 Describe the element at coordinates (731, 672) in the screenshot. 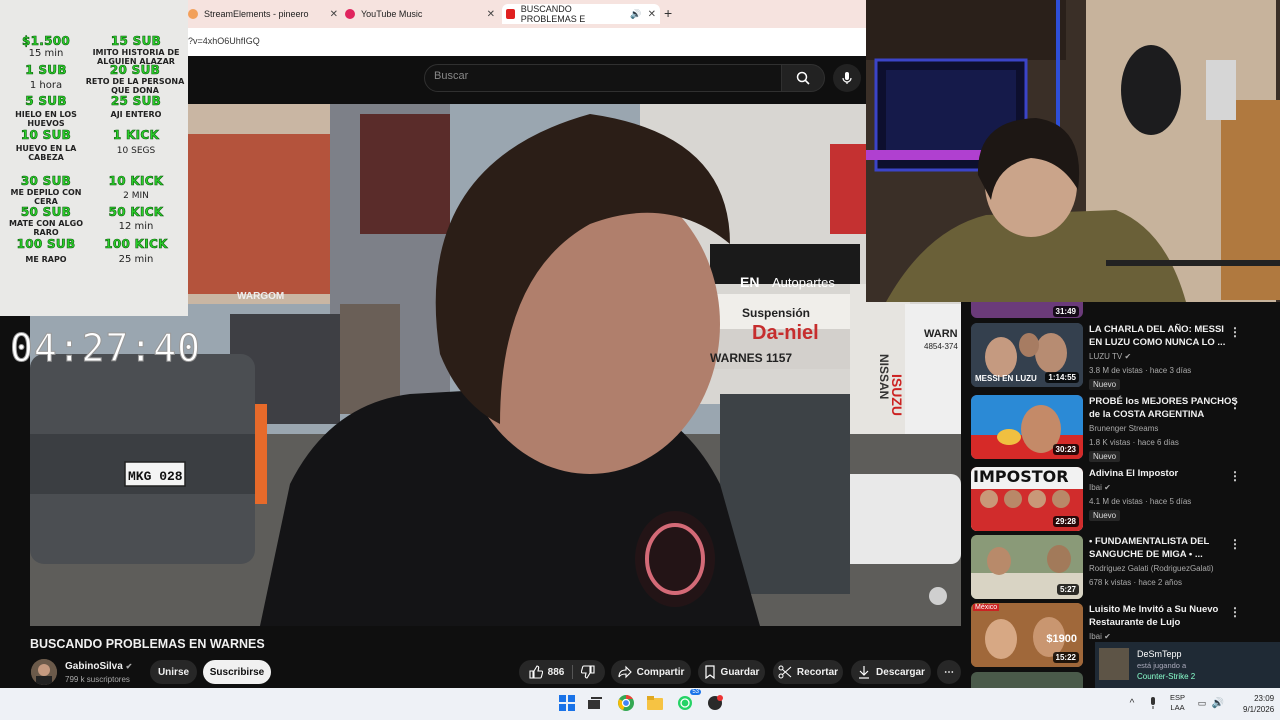

I see `save-button: Guardar` at that location.